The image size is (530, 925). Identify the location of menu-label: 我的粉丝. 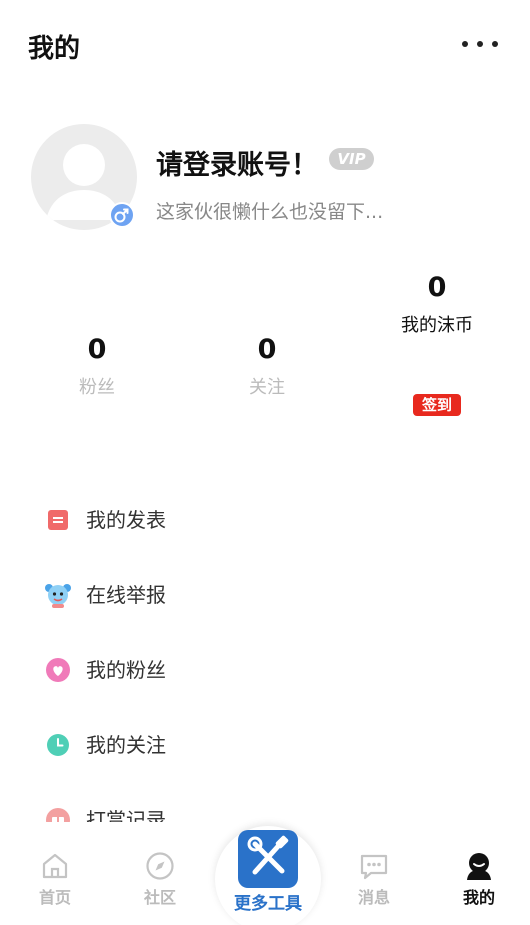
(126, 670).